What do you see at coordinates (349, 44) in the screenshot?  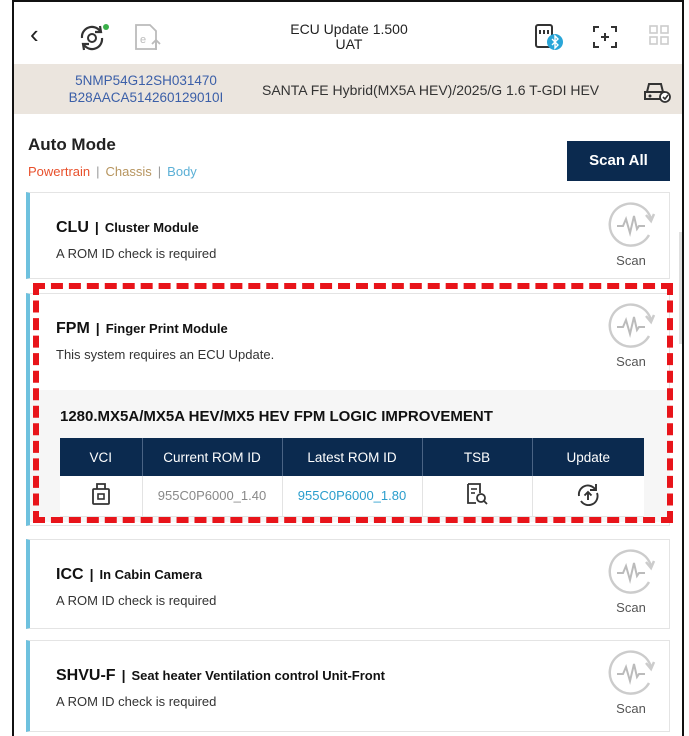 I see `title-line-2: UAT` at bounding box center [349, 44].